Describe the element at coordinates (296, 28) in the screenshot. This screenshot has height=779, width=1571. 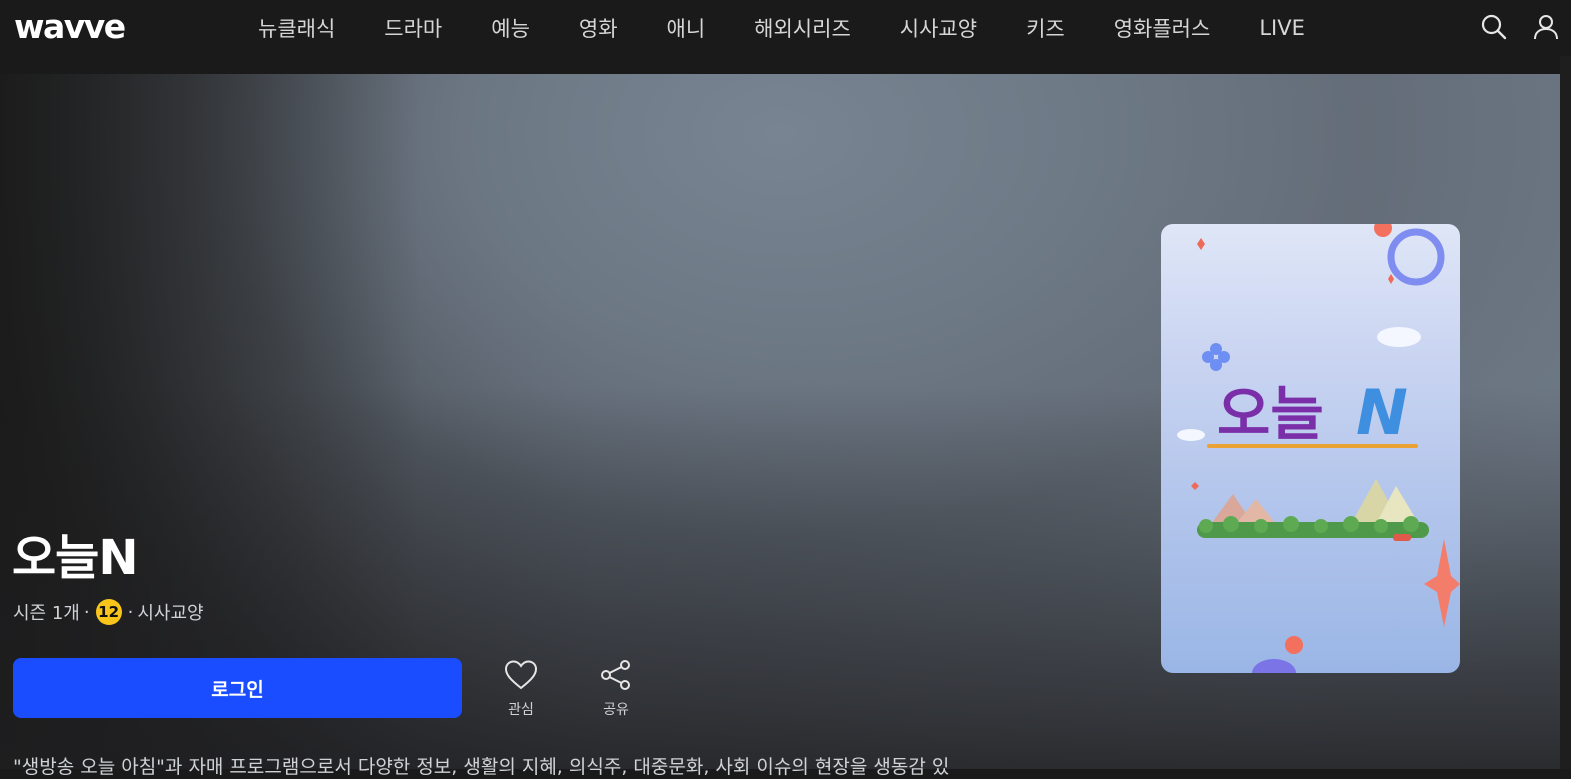
I see `nav-item-new-classic: 뉴클래식` at that location.